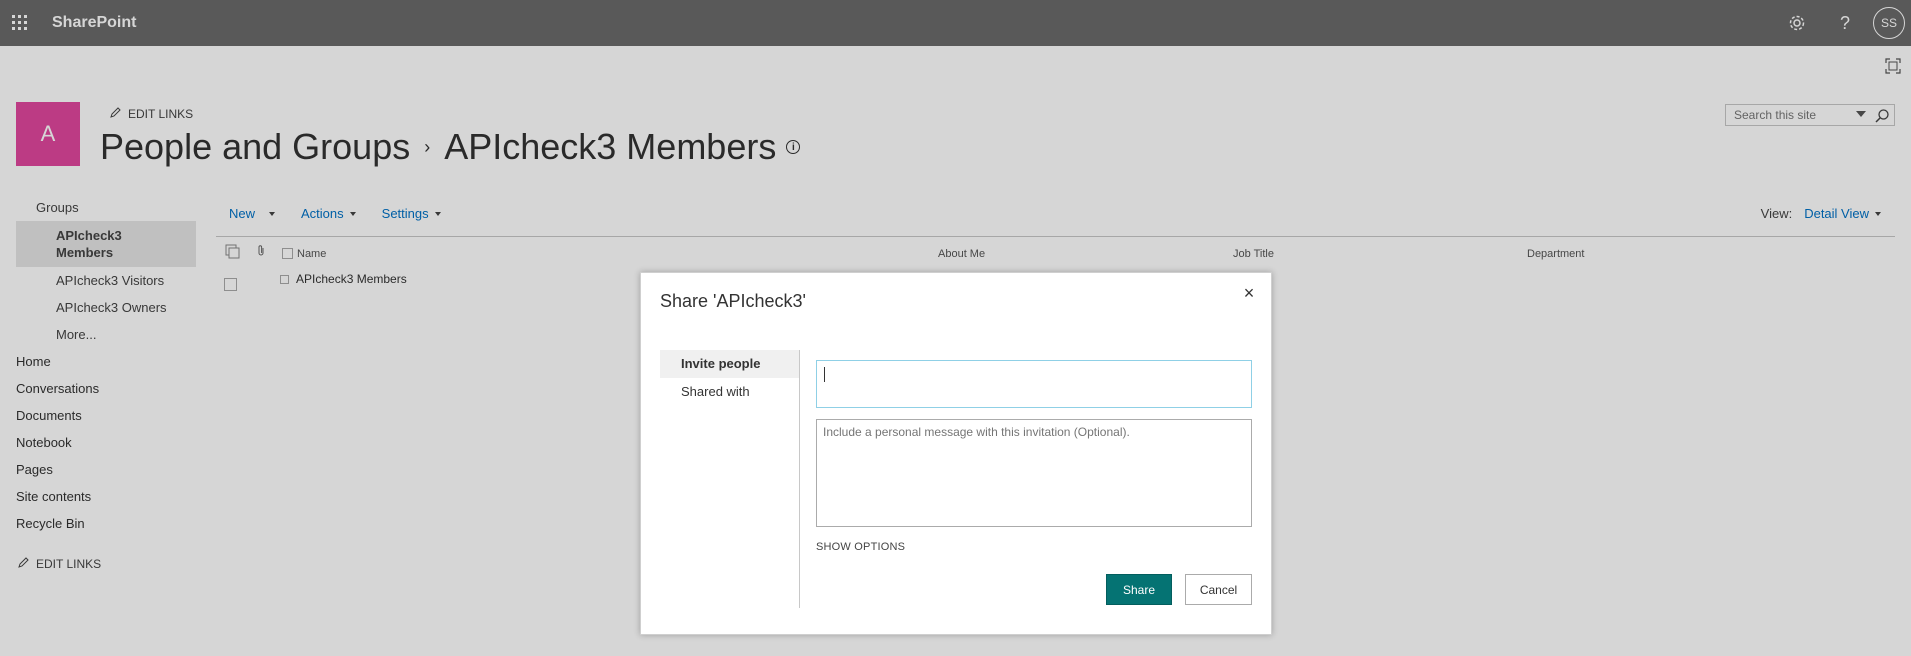  I want to click on tab-invite-people: Invite people, so click(729, 364).